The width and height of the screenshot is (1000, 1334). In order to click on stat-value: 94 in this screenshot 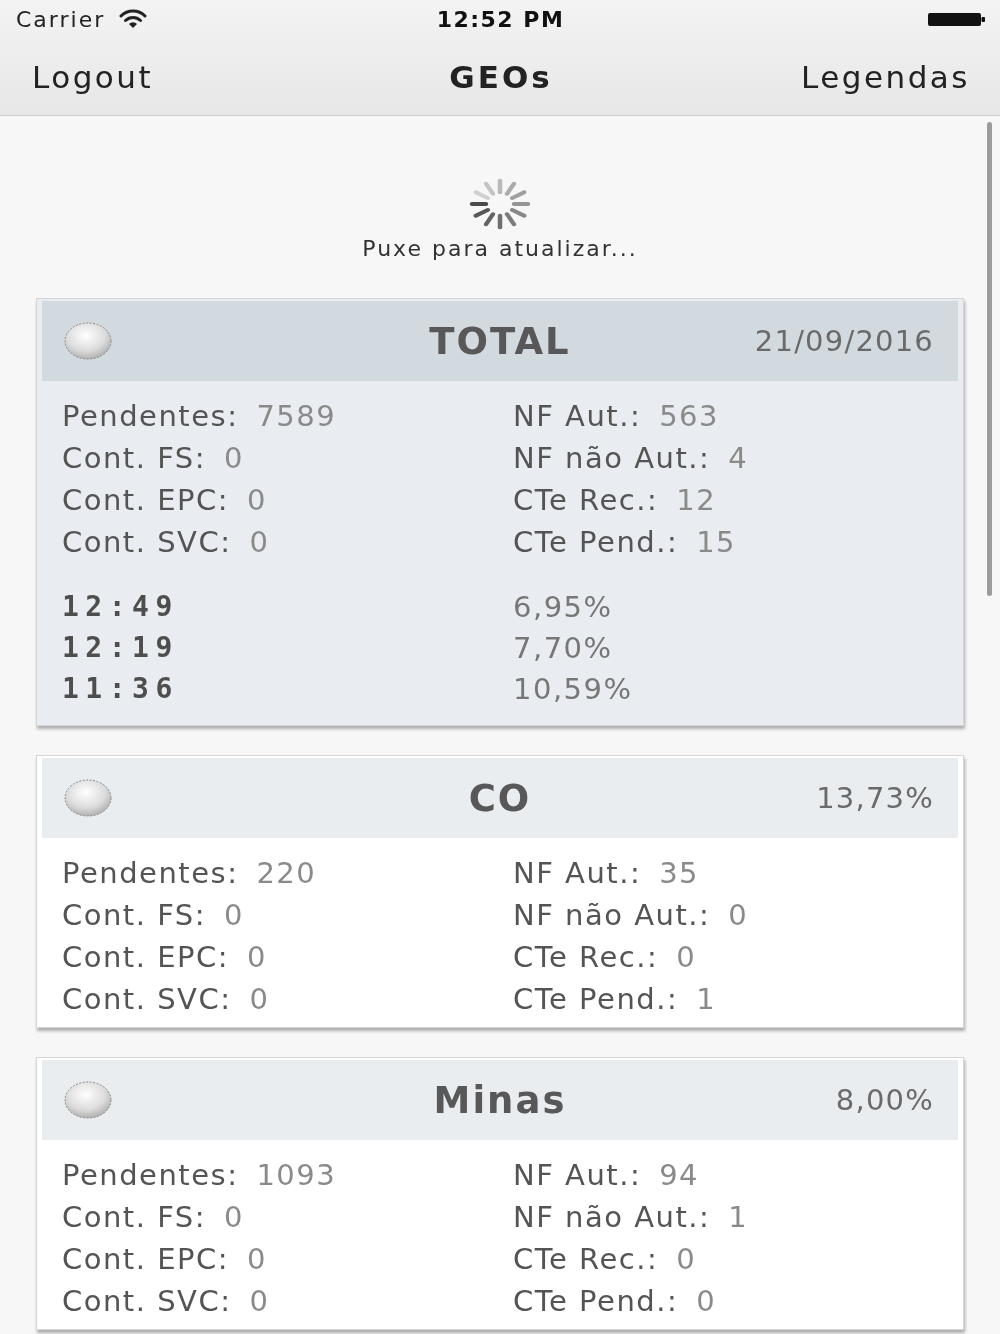, I will do `click(679, 1175)`.